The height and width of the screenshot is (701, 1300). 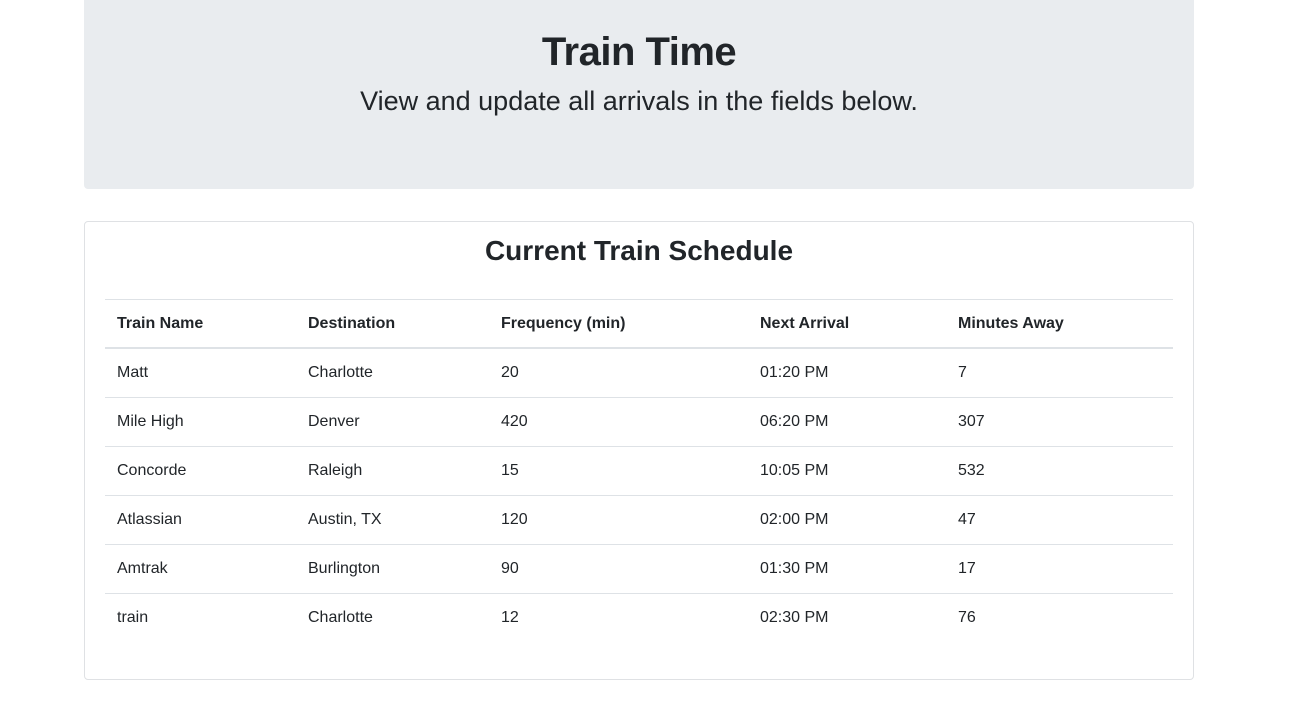 I want to click on cell-train-name: Concorde, so click(x=200, y=471).